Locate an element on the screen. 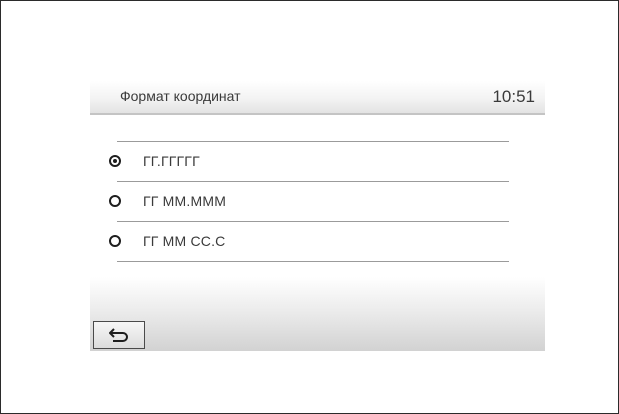  radio-dot-icon is located at coordinates (115, 161).